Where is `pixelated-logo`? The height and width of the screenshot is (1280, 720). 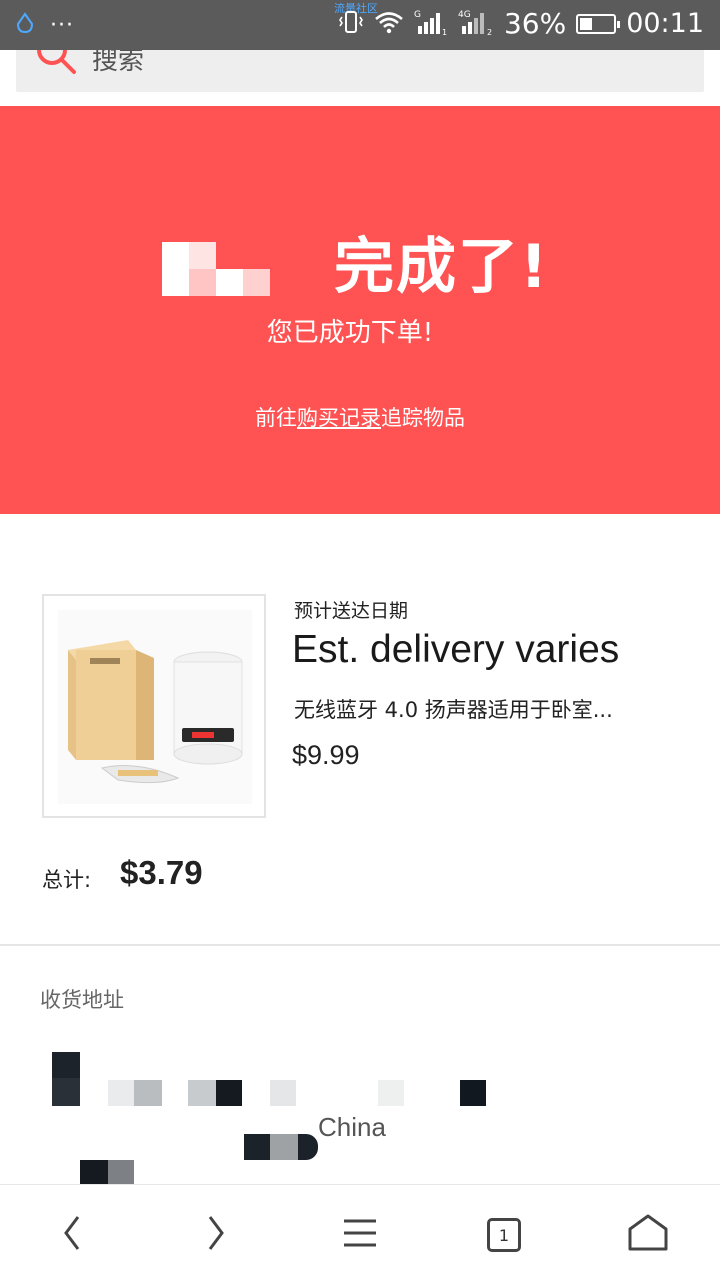
pixelated-logo is located at coordinates (216, 269).